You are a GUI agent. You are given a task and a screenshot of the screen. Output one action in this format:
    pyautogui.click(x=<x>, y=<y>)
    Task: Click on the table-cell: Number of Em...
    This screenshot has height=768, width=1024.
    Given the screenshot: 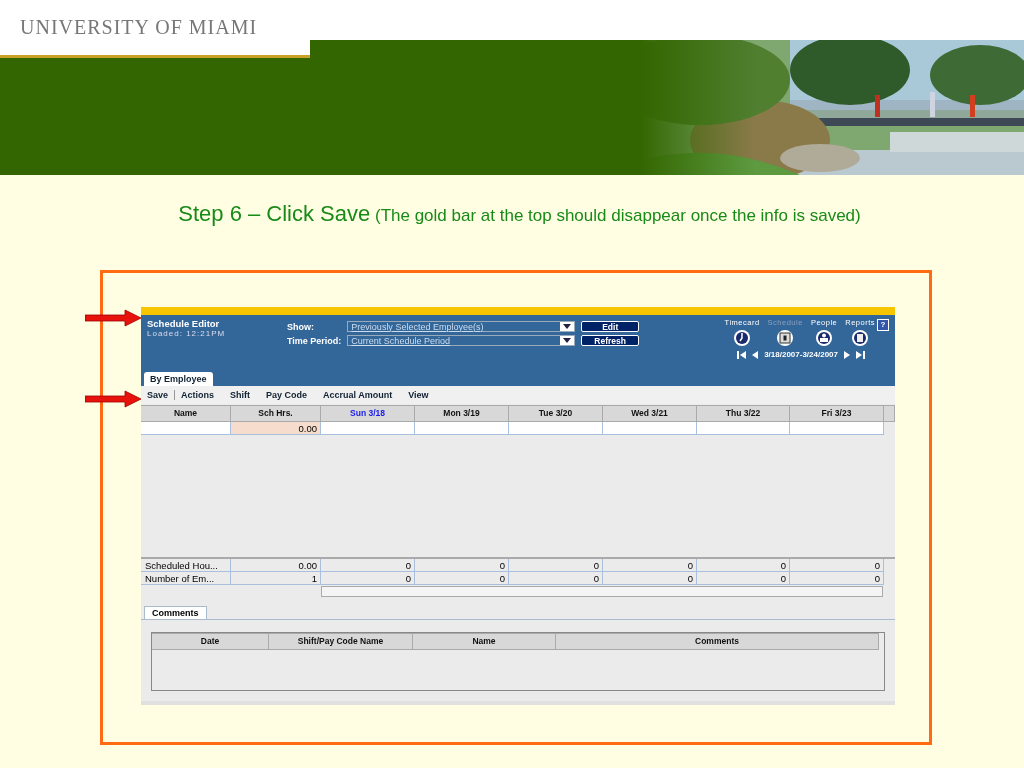 What is the action you would take?
    pyautogui.click(x=186, y=578)
    